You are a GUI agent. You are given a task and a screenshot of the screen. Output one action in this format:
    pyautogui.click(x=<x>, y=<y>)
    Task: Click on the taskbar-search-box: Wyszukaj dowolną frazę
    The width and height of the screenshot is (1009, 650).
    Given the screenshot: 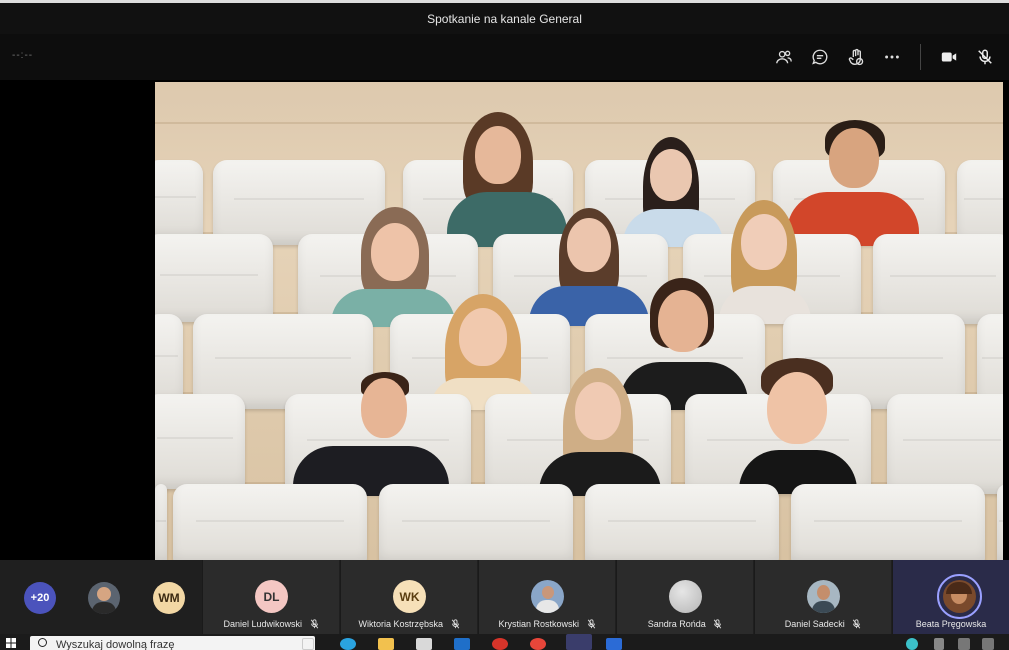 What is the action you would take?
    pyautogui.click(x=172, y=643)
    